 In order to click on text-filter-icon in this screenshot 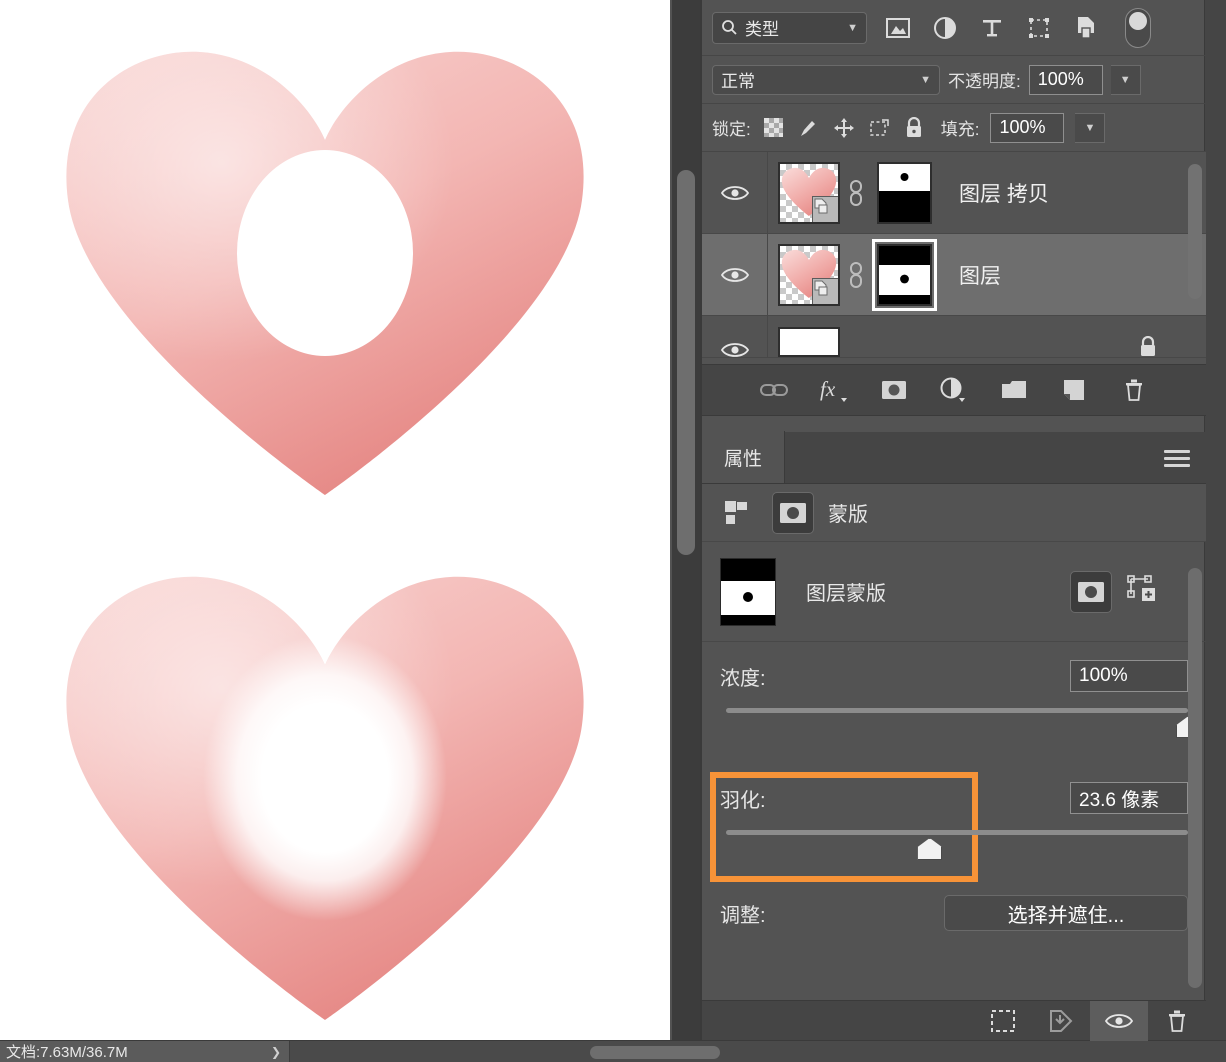, I will do `click(992, 28)`.